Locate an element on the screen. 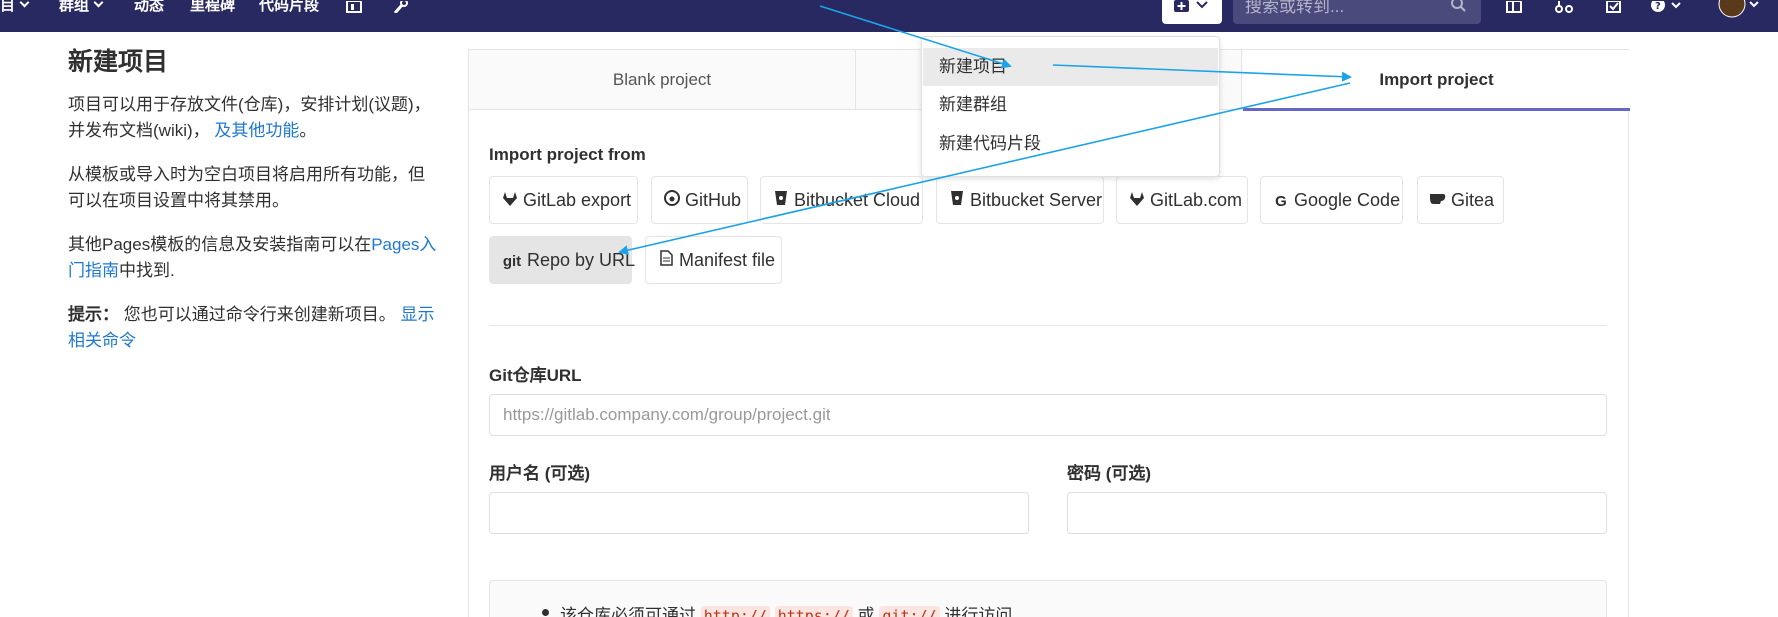 This screenshot has height=617, width=1778. arrow-to-new-project is located at coordinates (915, 37).